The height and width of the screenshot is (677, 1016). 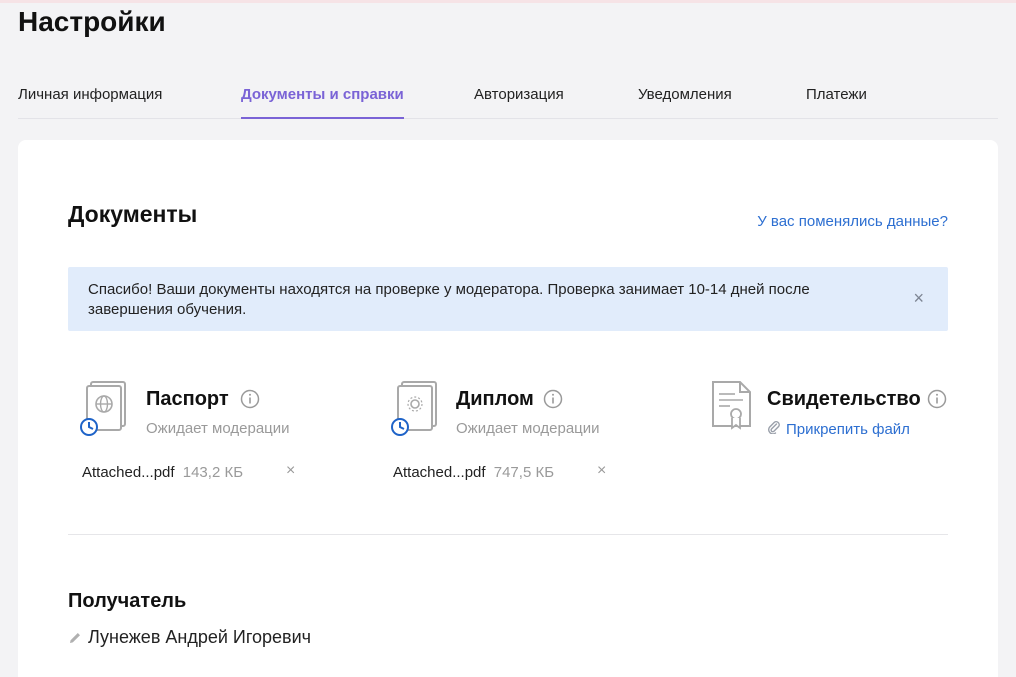 I want to click on passport-title: Паспорт, so click(x=187, y=399).